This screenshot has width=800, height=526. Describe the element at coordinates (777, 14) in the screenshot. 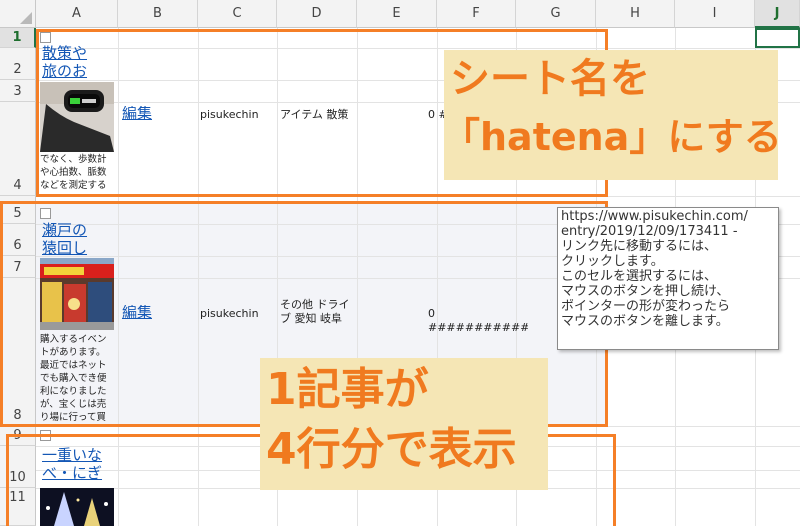

I see `column-header-j: J` at that location.